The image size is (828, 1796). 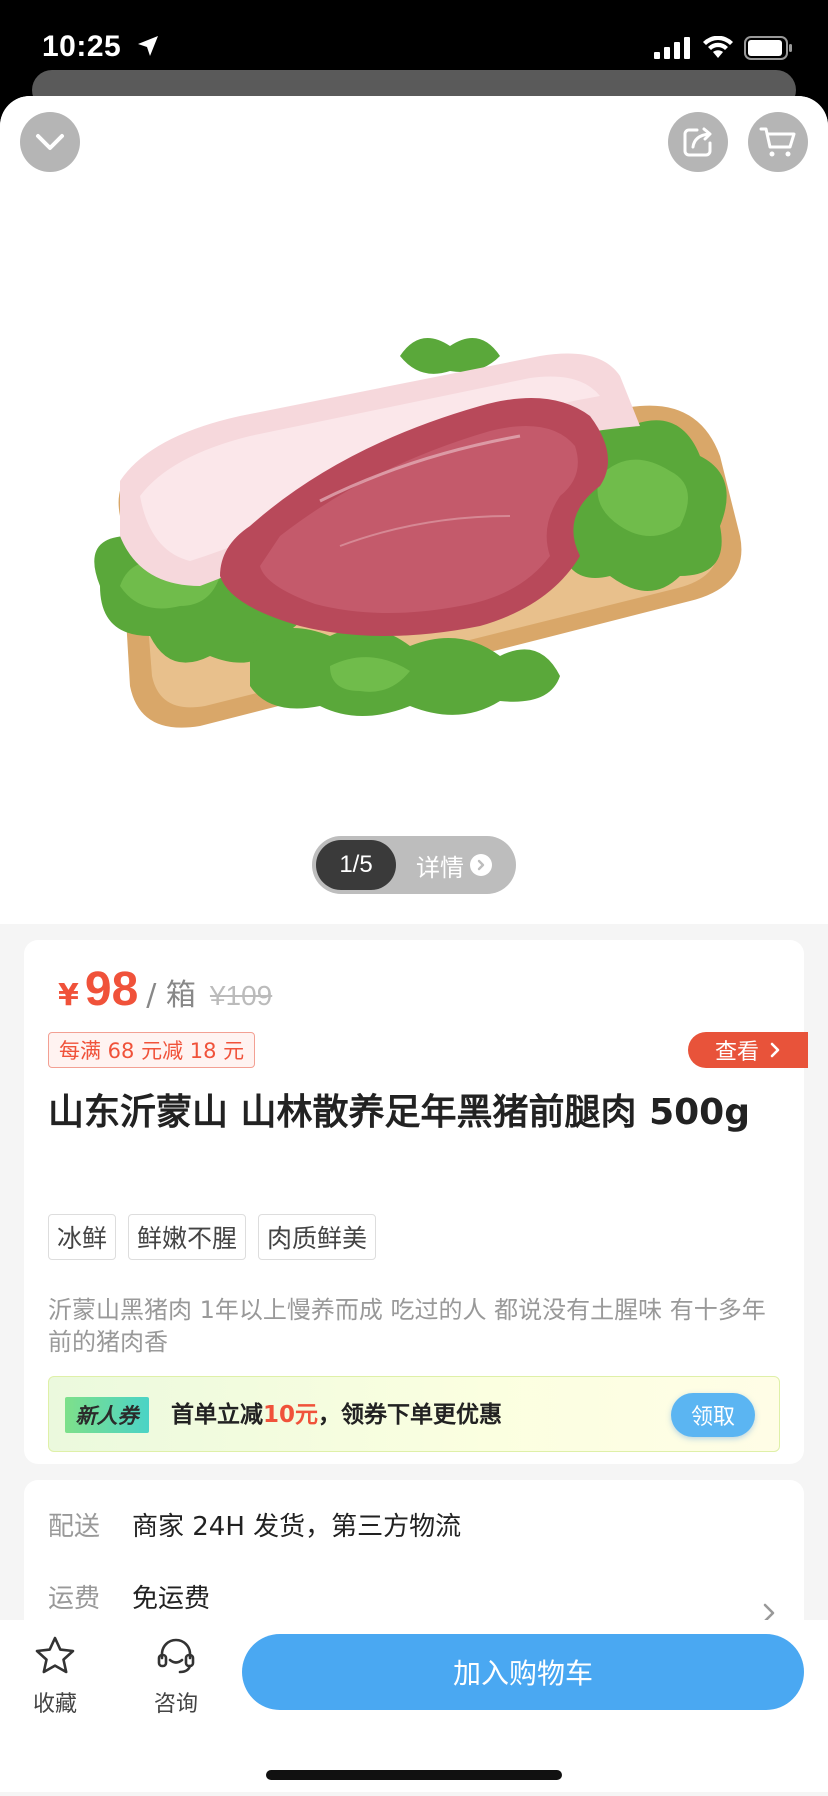 What do you see at coordinates (291, 1415) in the screenshot?
I see `coupon-amount: 10元` at bounding box center [291, 1415].